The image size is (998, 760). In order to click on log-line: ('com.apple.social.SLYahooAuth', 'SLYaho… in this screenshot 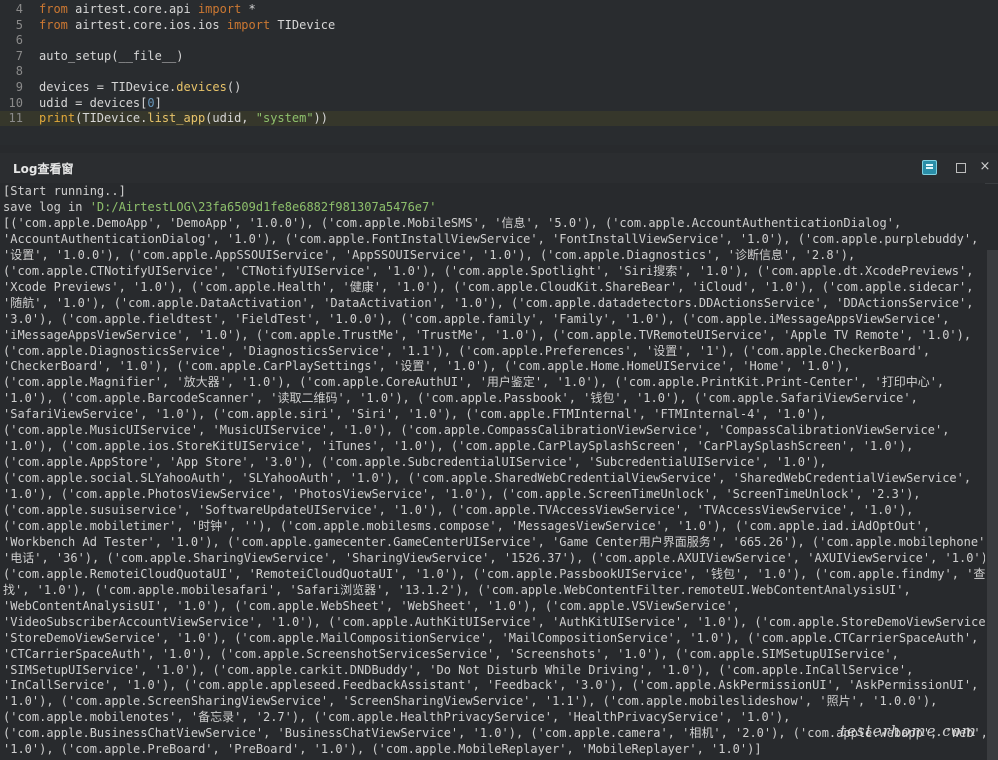, I will do `click(487, 478)`.